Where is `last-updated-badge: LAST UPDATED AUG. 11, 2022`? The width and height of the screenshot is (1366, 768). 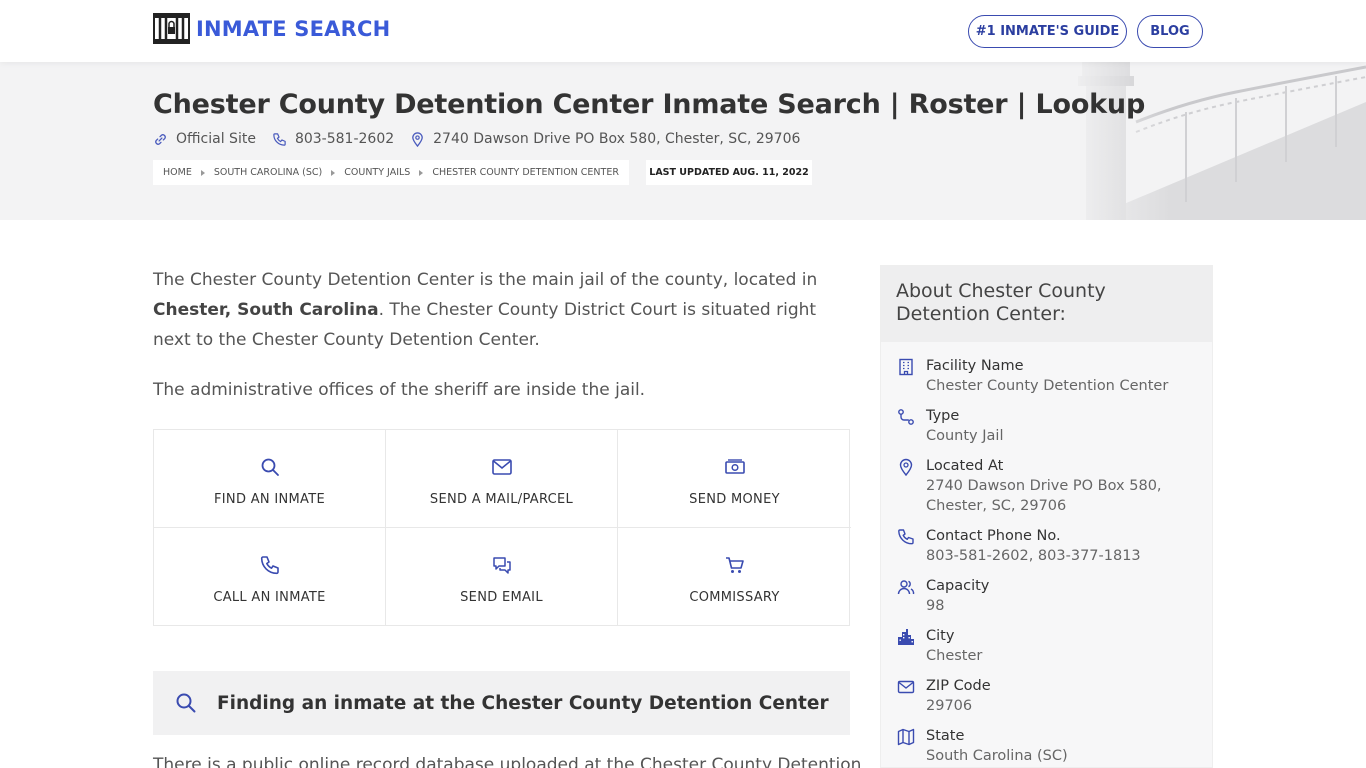
last-updated-badge: LAST UPDATED AUG. 11, 2022 is located at coordinates (729, 172).